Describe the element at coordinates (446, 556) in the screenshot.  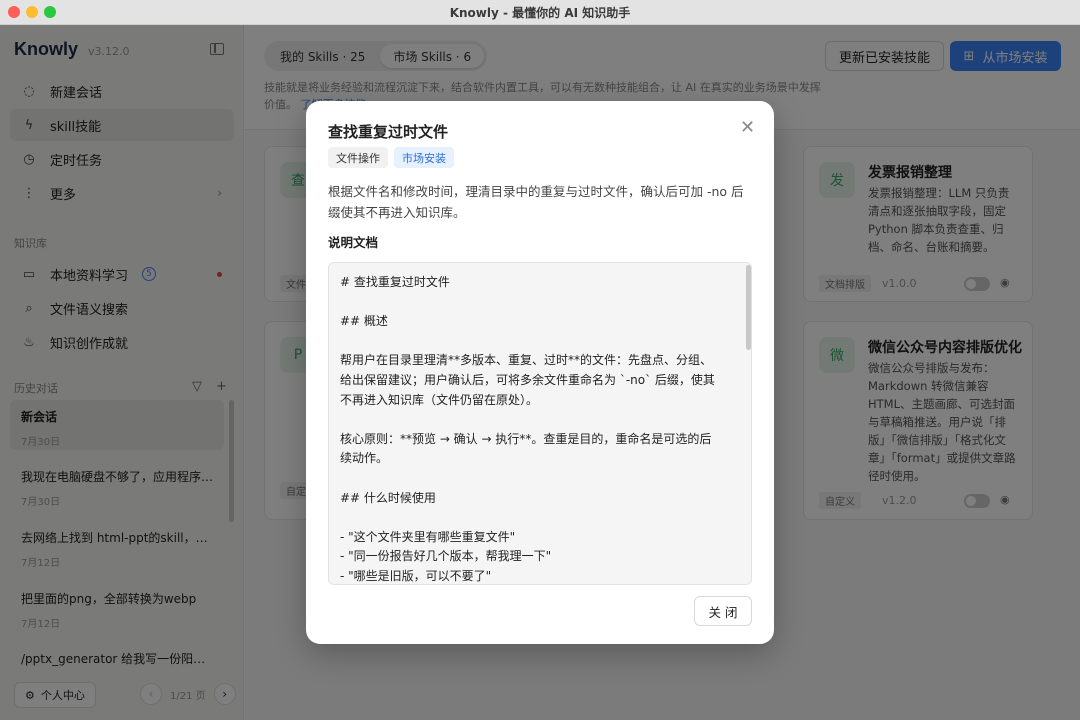
I see `doc-line: - "同一份报告好几个版本，帮我理一下"` at that location.